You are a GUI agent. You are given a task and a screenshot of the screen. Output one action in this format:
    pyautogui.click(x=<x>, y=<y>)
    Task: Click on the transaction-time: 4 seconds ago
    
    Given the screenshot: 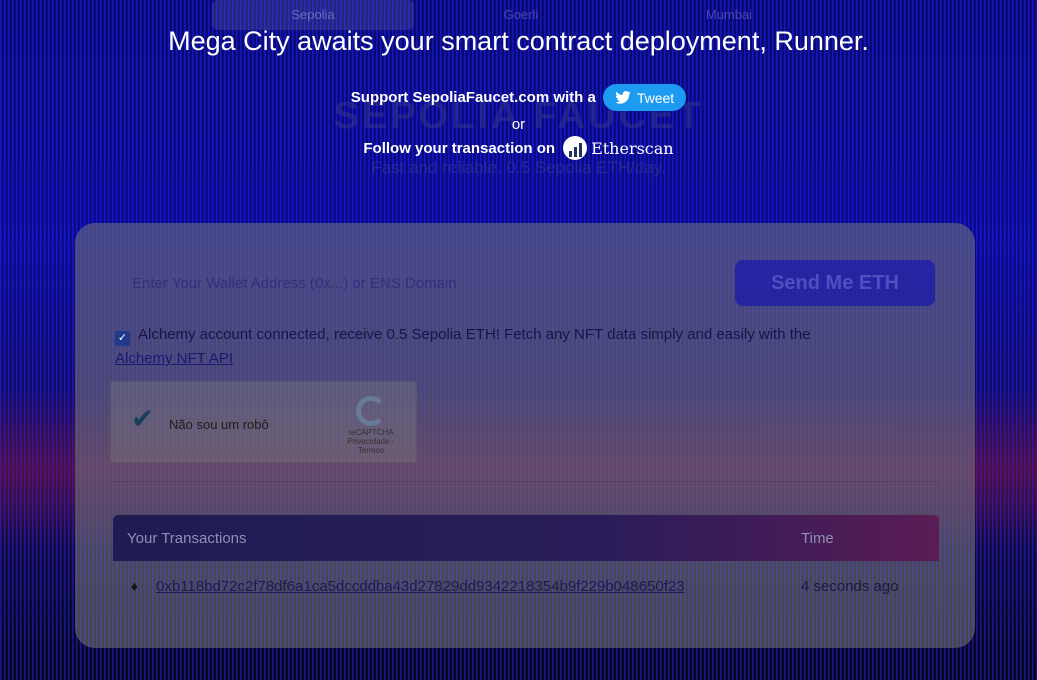 What is the action you would take?
    pyautogui.click(x=850, y=586)
    